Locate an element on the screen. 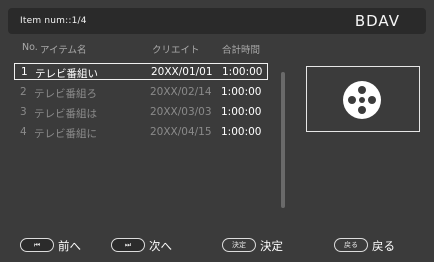  item-number: 2 is located at coordinates (23, 92).